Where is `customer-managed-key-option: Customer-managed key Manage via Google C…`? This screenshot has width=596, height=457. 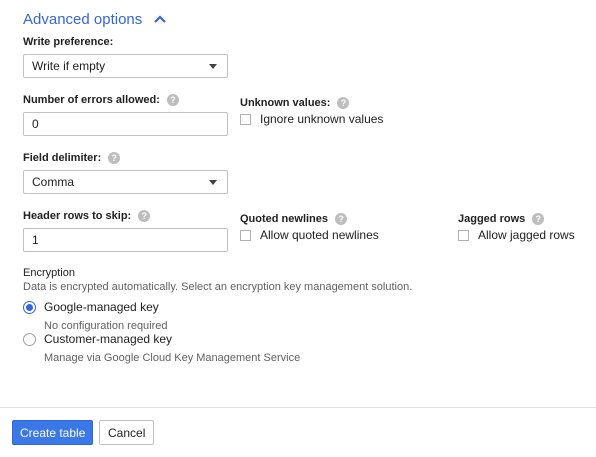 customer-managed-key-option: Customer-managed key Manage via Google C… is located at coordinates (161, 348).